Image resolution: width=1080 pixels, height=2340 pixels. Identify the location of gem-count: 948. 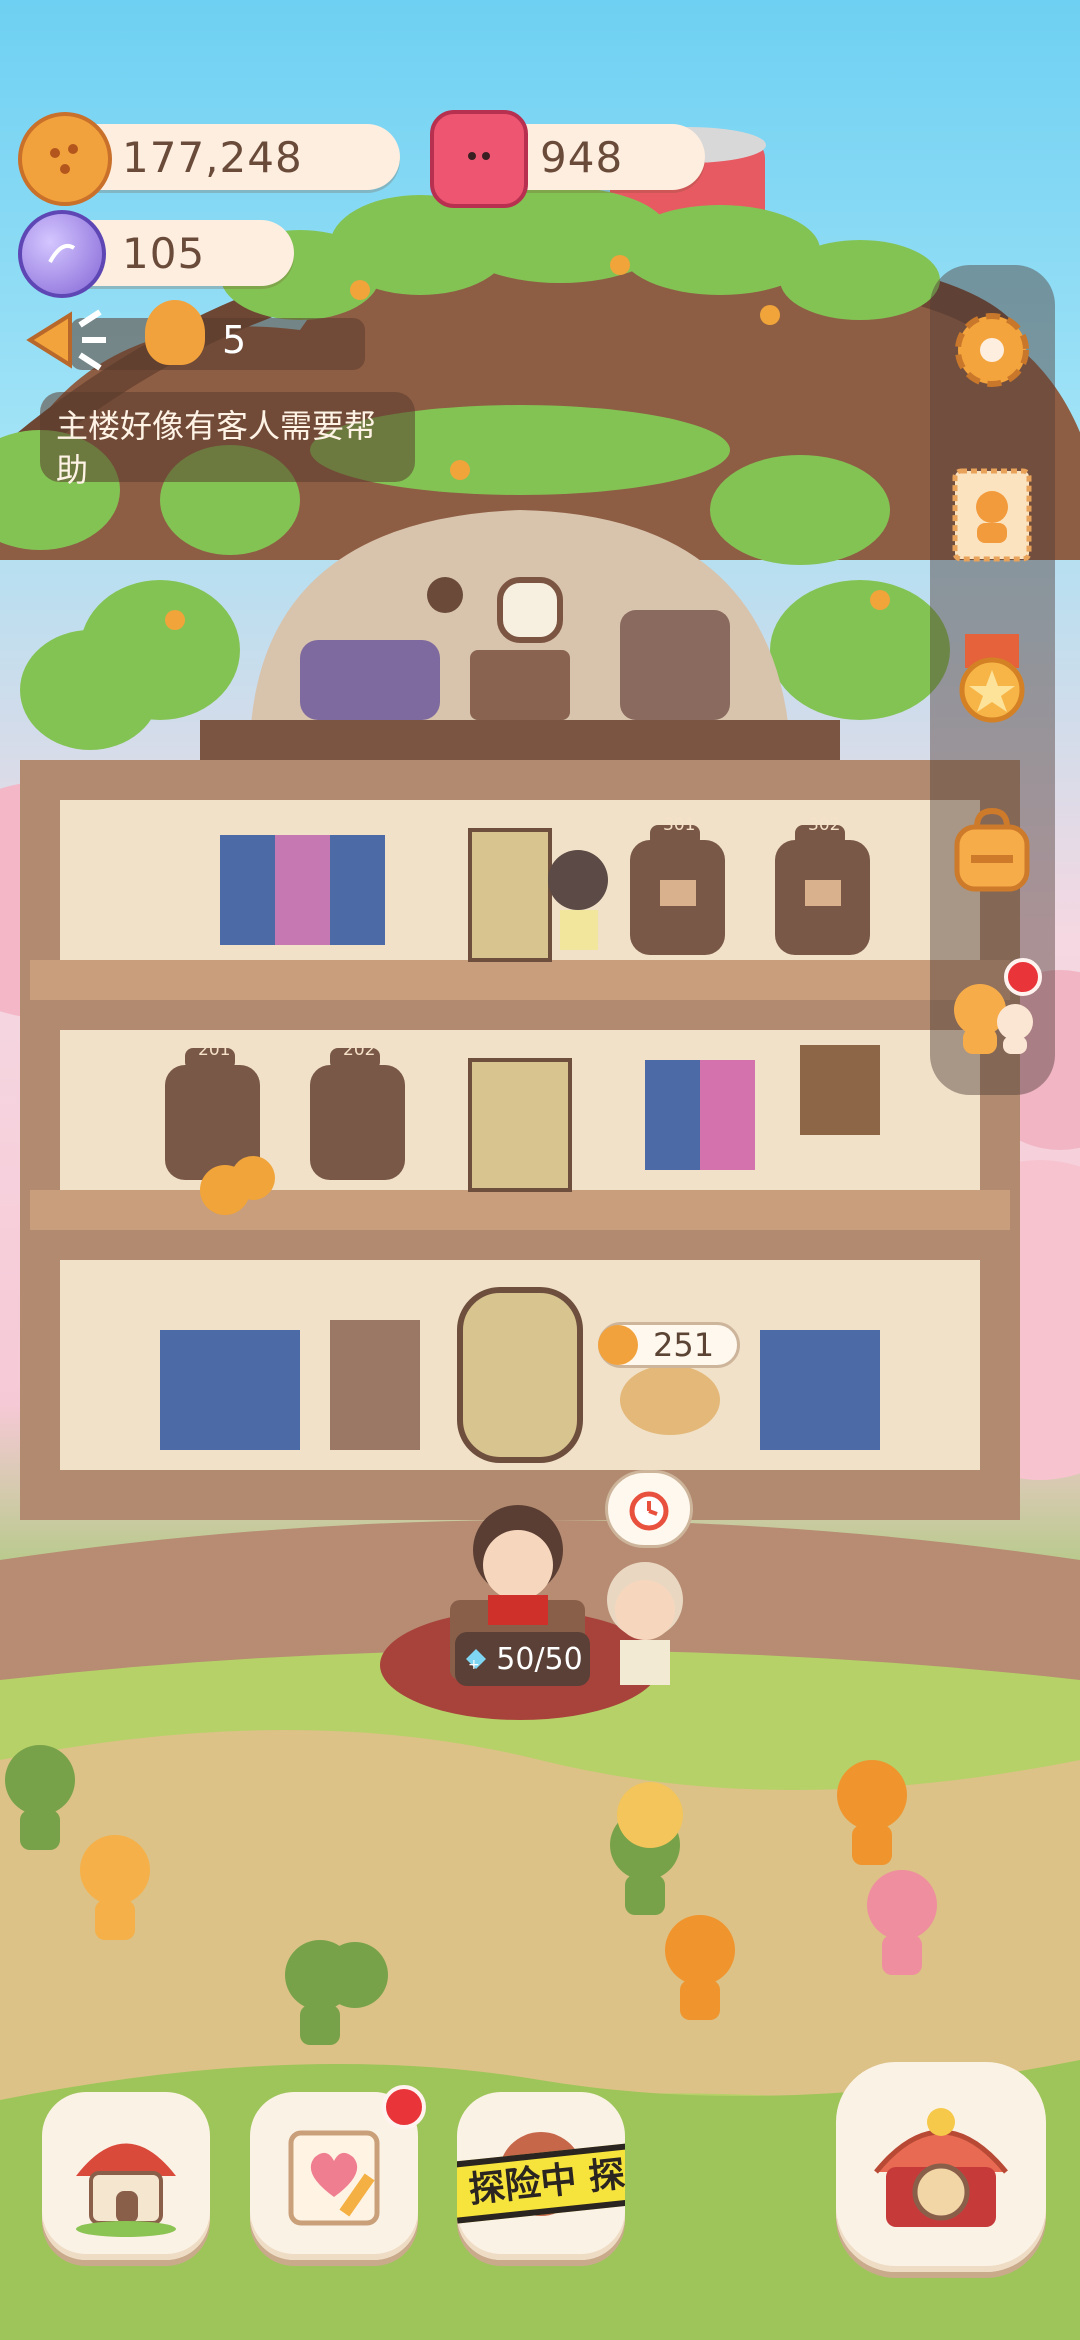
(582, 157).